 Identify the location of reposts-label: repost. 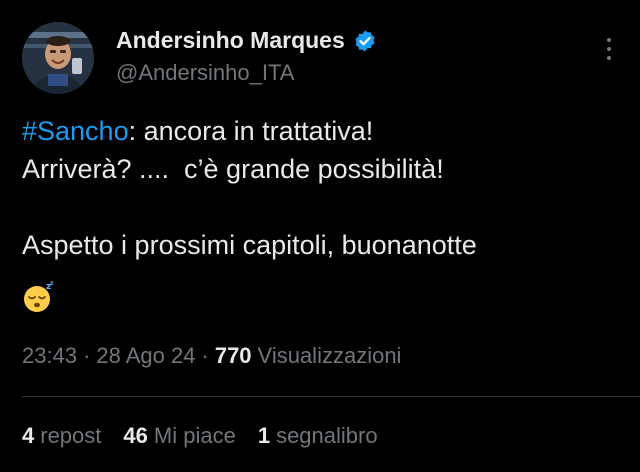
(71, 435).